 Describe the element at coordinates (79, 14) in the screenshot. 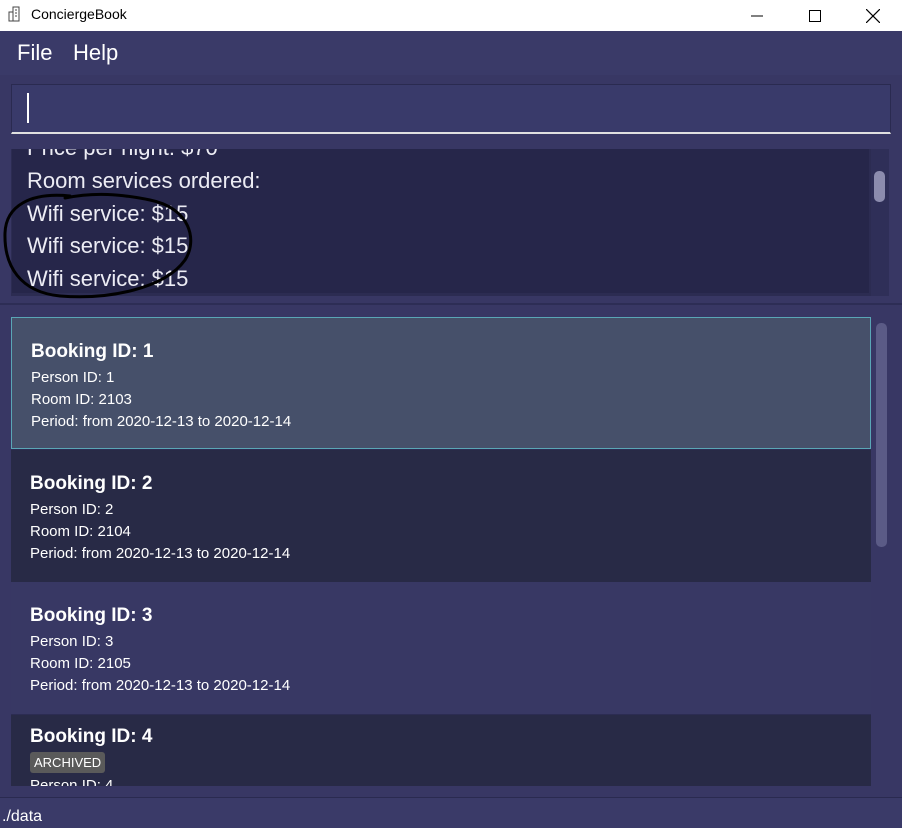

I see `window-title: ConciergeBook` at that location.